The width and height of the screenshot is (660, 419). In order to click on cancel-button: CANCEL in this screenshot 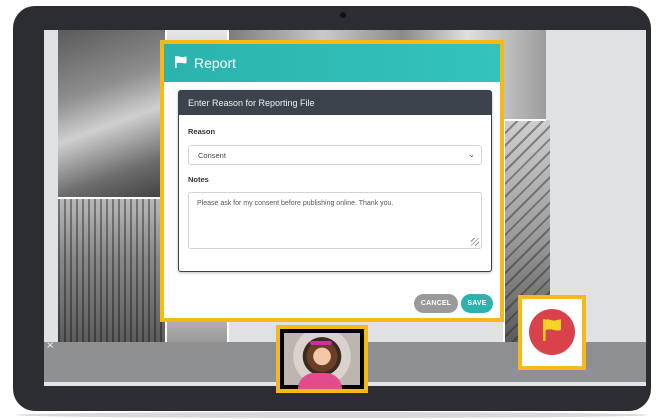, I will do `click(436, 303)`.